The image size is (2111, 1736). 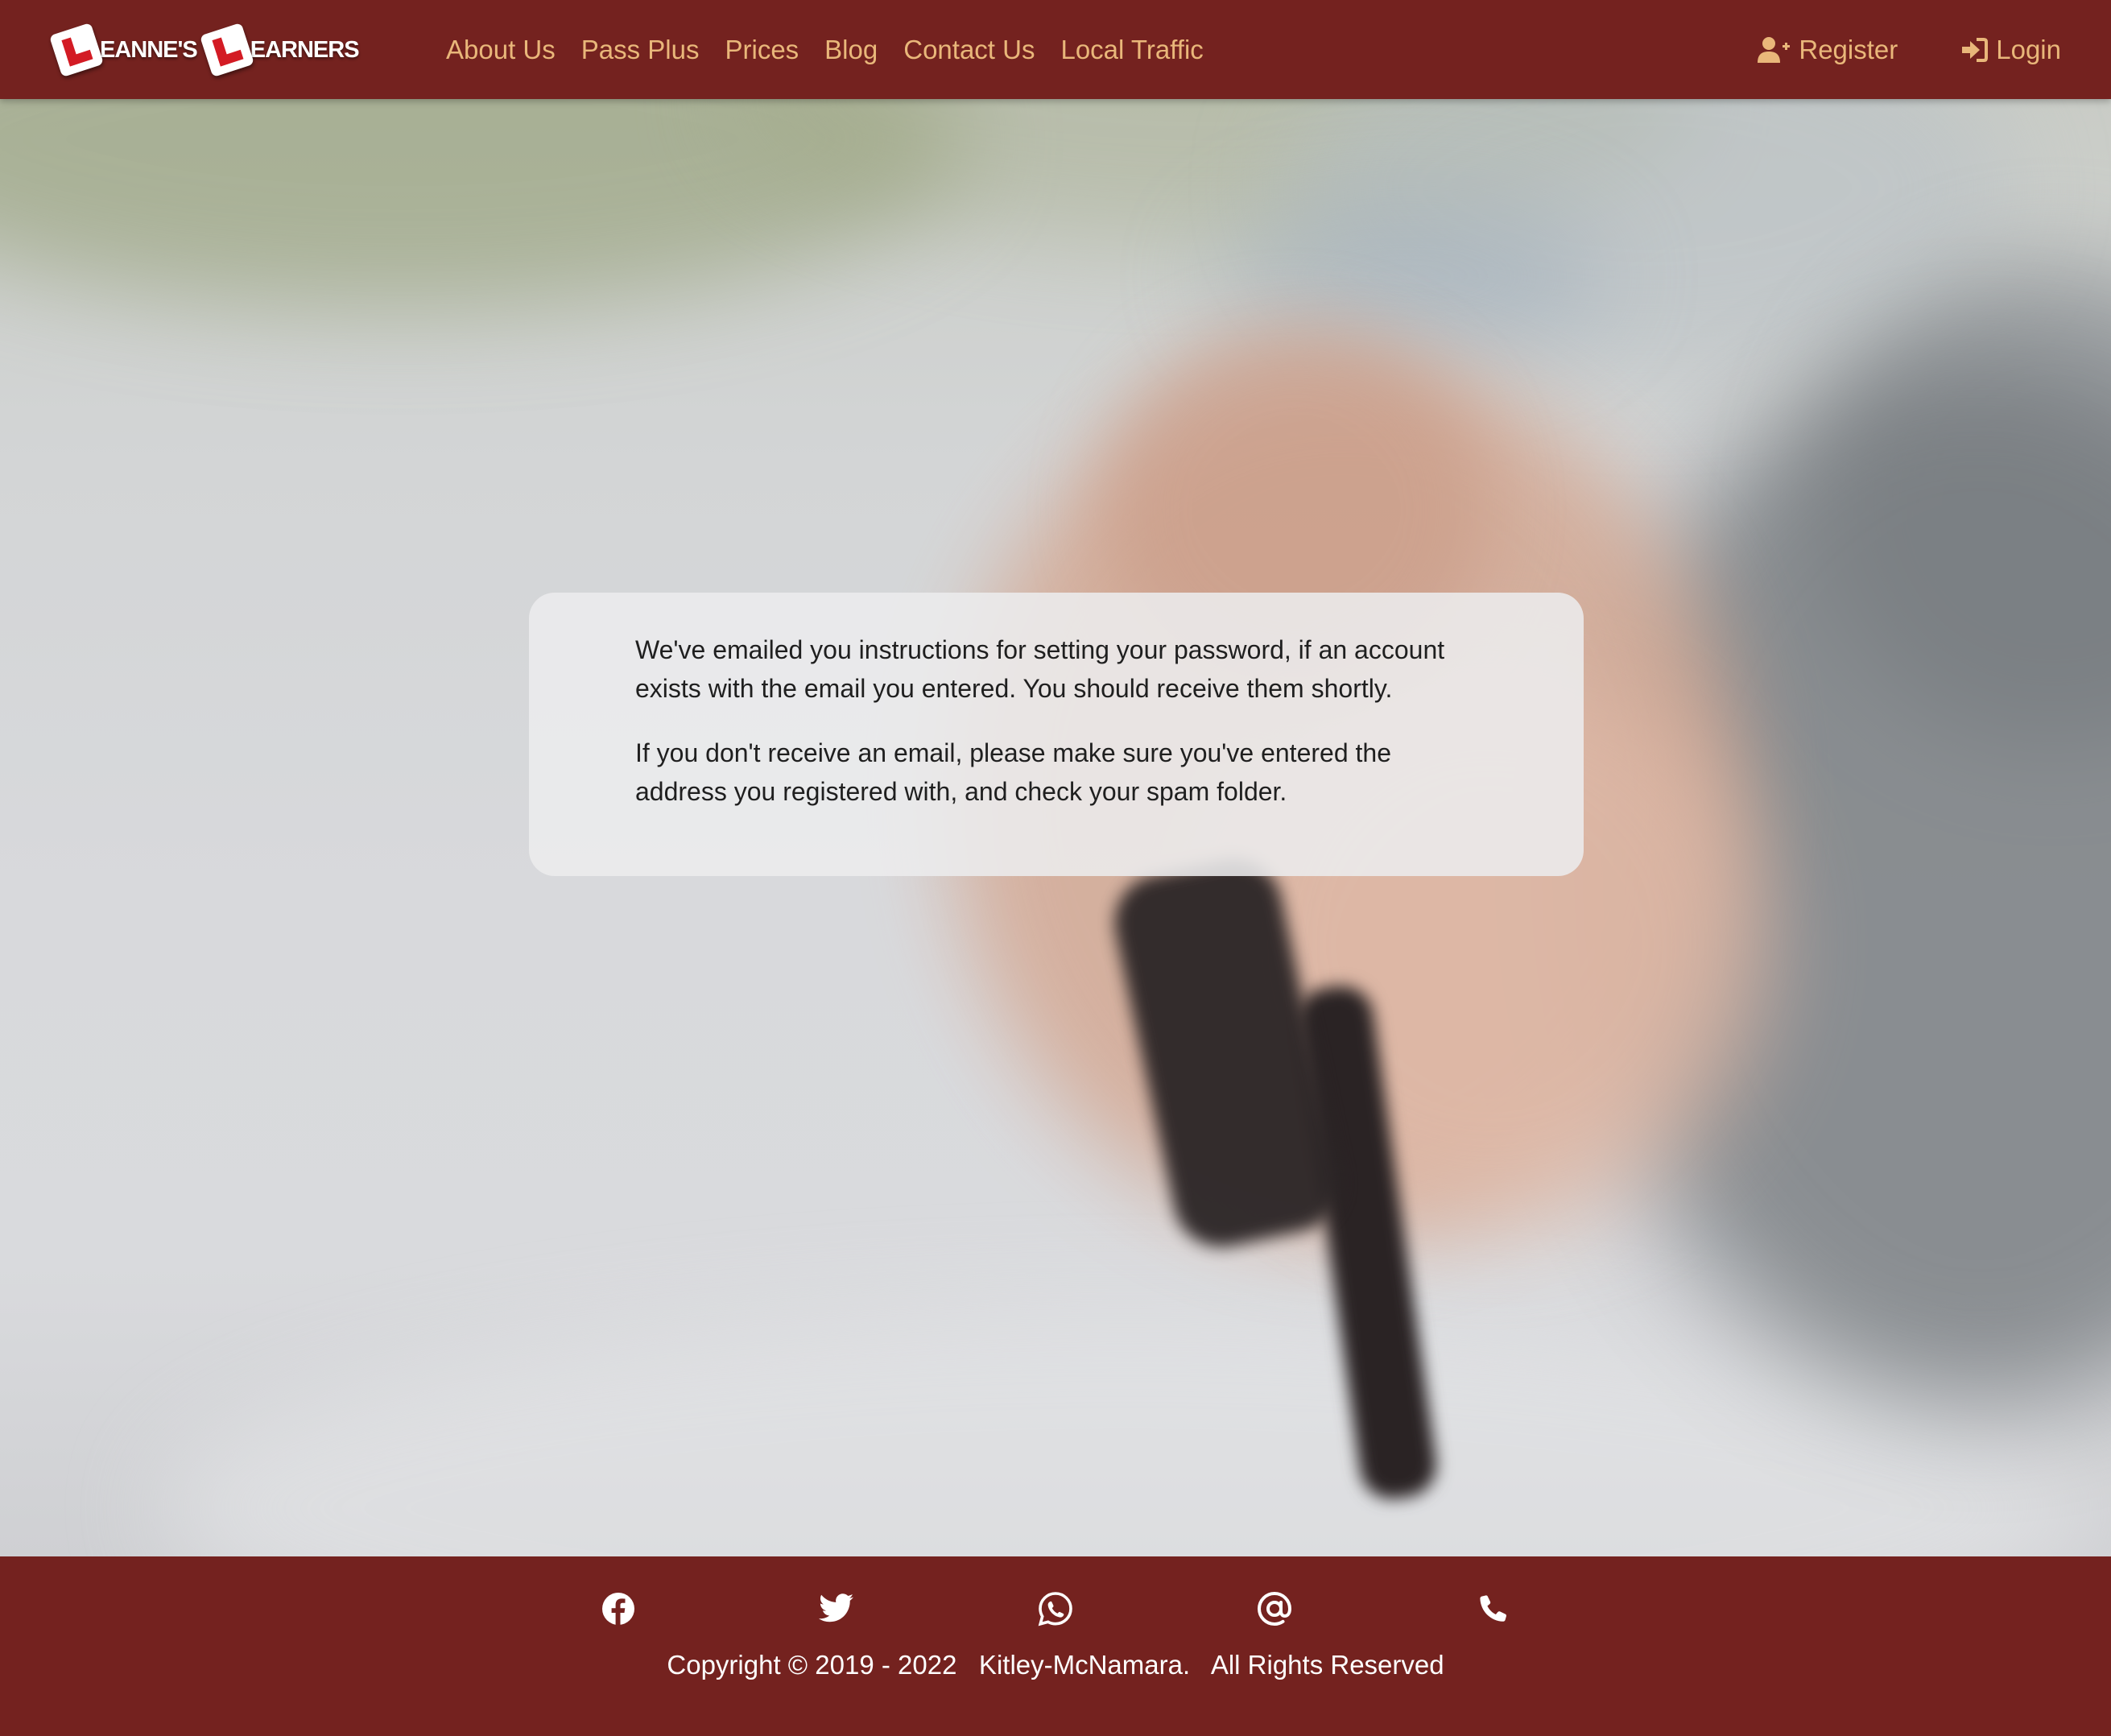 I want to click on brand-logo: EANNE'S EARNERS, so click(x=209, y=50).